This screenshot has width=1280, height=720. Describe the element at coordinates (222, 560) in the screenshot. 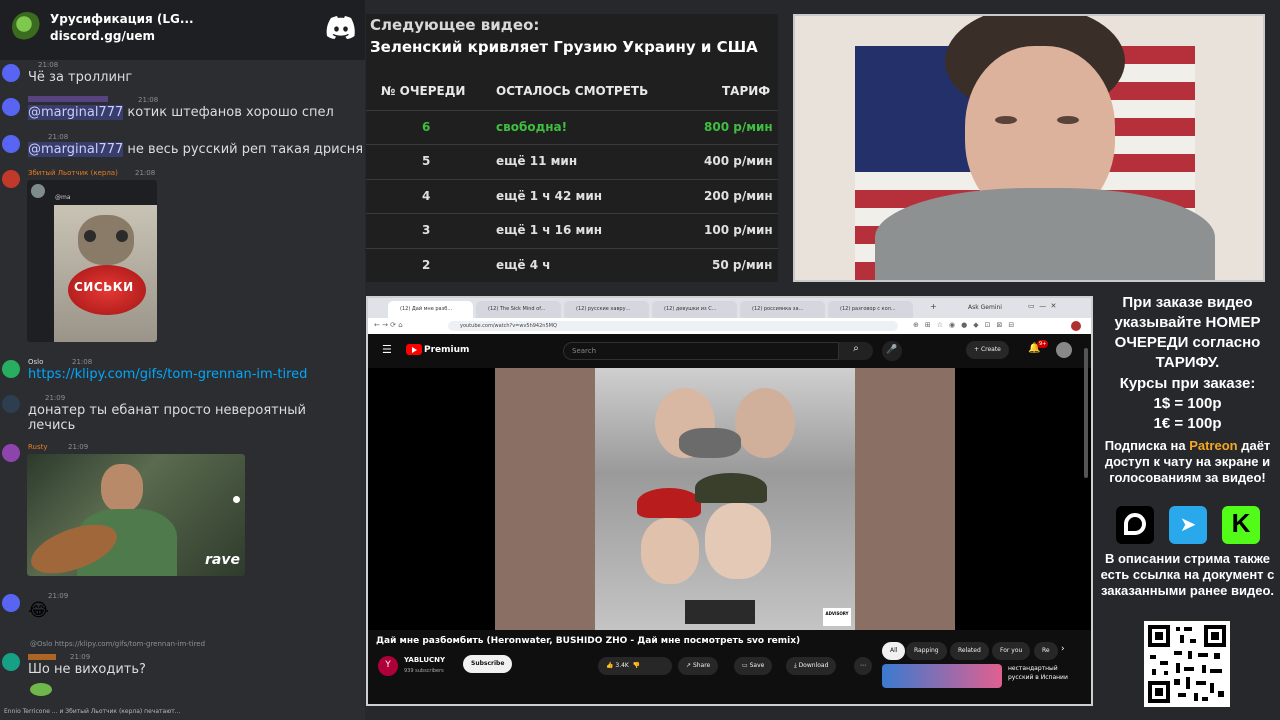

I see `rave-logo: rave` at that location.